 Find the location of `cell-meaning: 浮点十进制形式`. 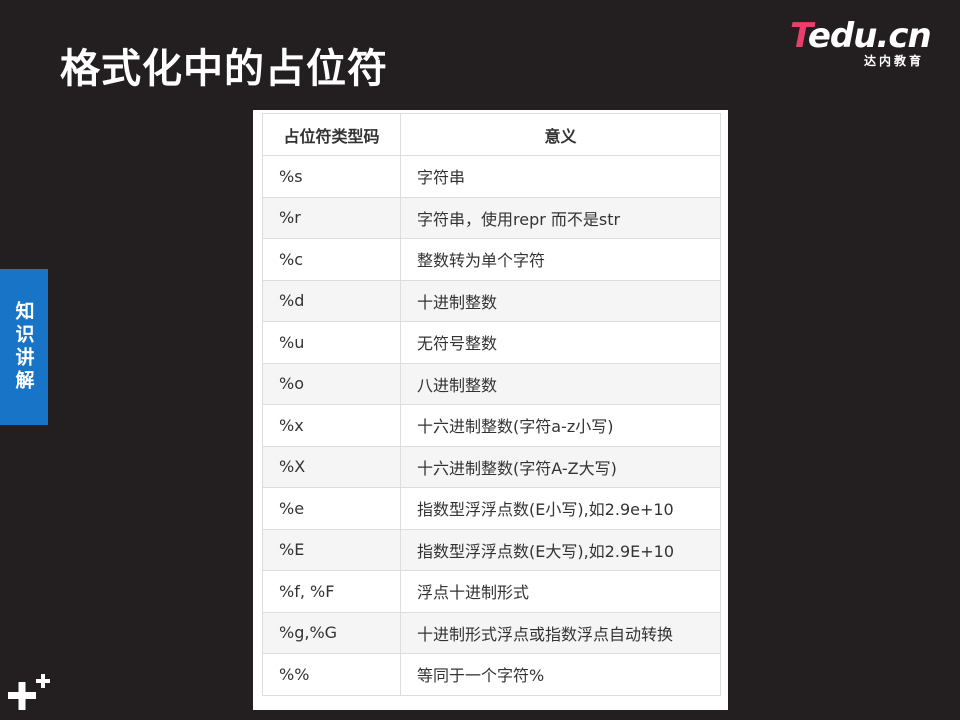

cell-meaning: 浮点十进制形式 is located at coordinates (560, 591).